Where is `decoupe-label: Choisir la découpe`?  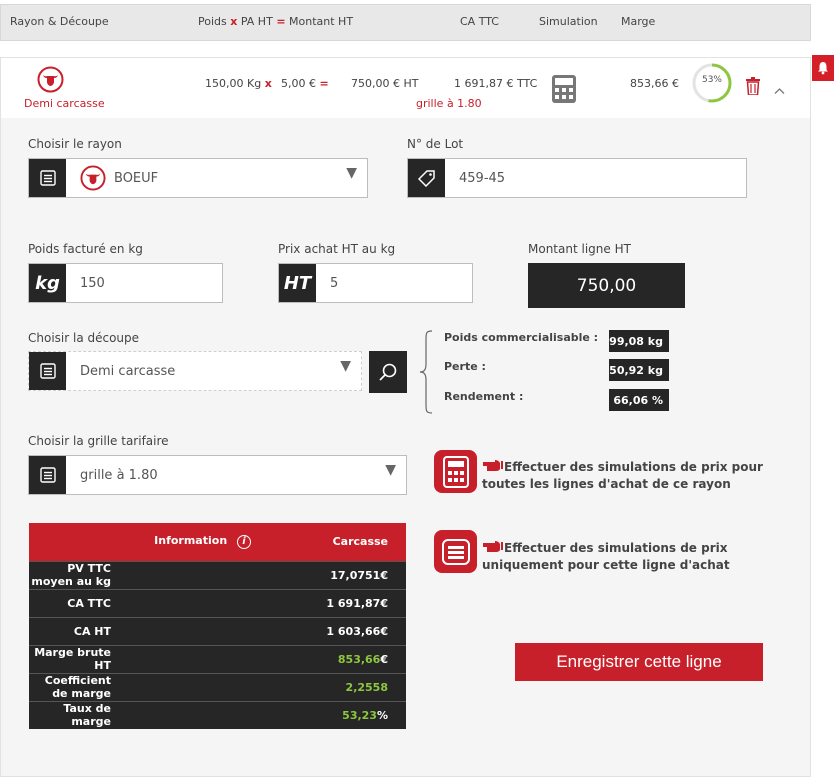
decoupe-label: Choisir la découpe is located at coordinates (84, 338).